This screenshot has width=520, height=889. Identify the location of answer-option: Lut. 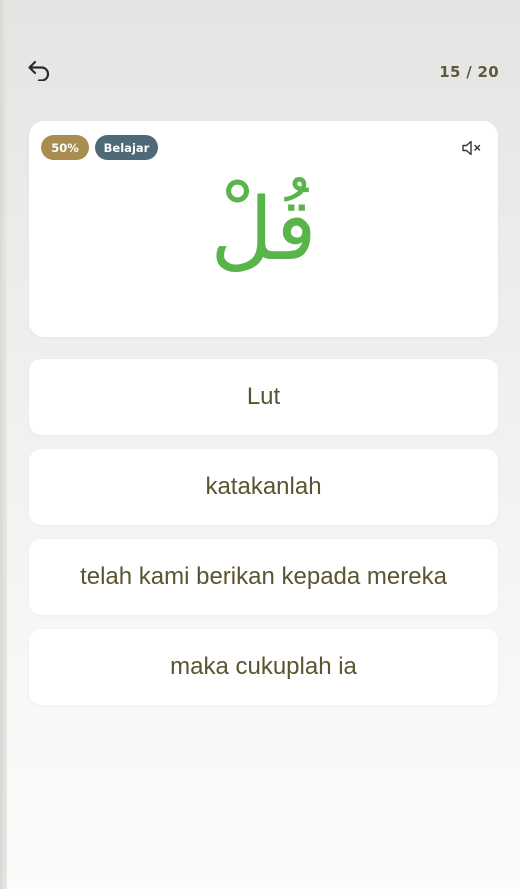
(263, 397).